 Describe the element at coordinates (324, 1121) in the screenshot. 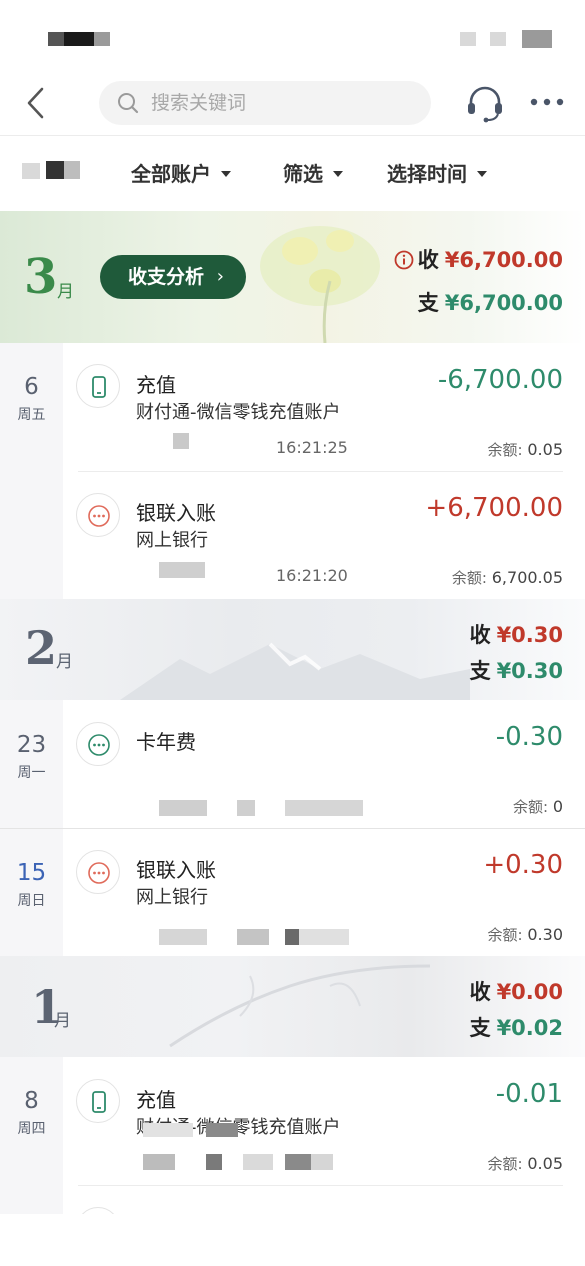

I see `transaction-row: 充值 财付通-微信零钱充值账户 -0.01 余额: 0.05` at that location.